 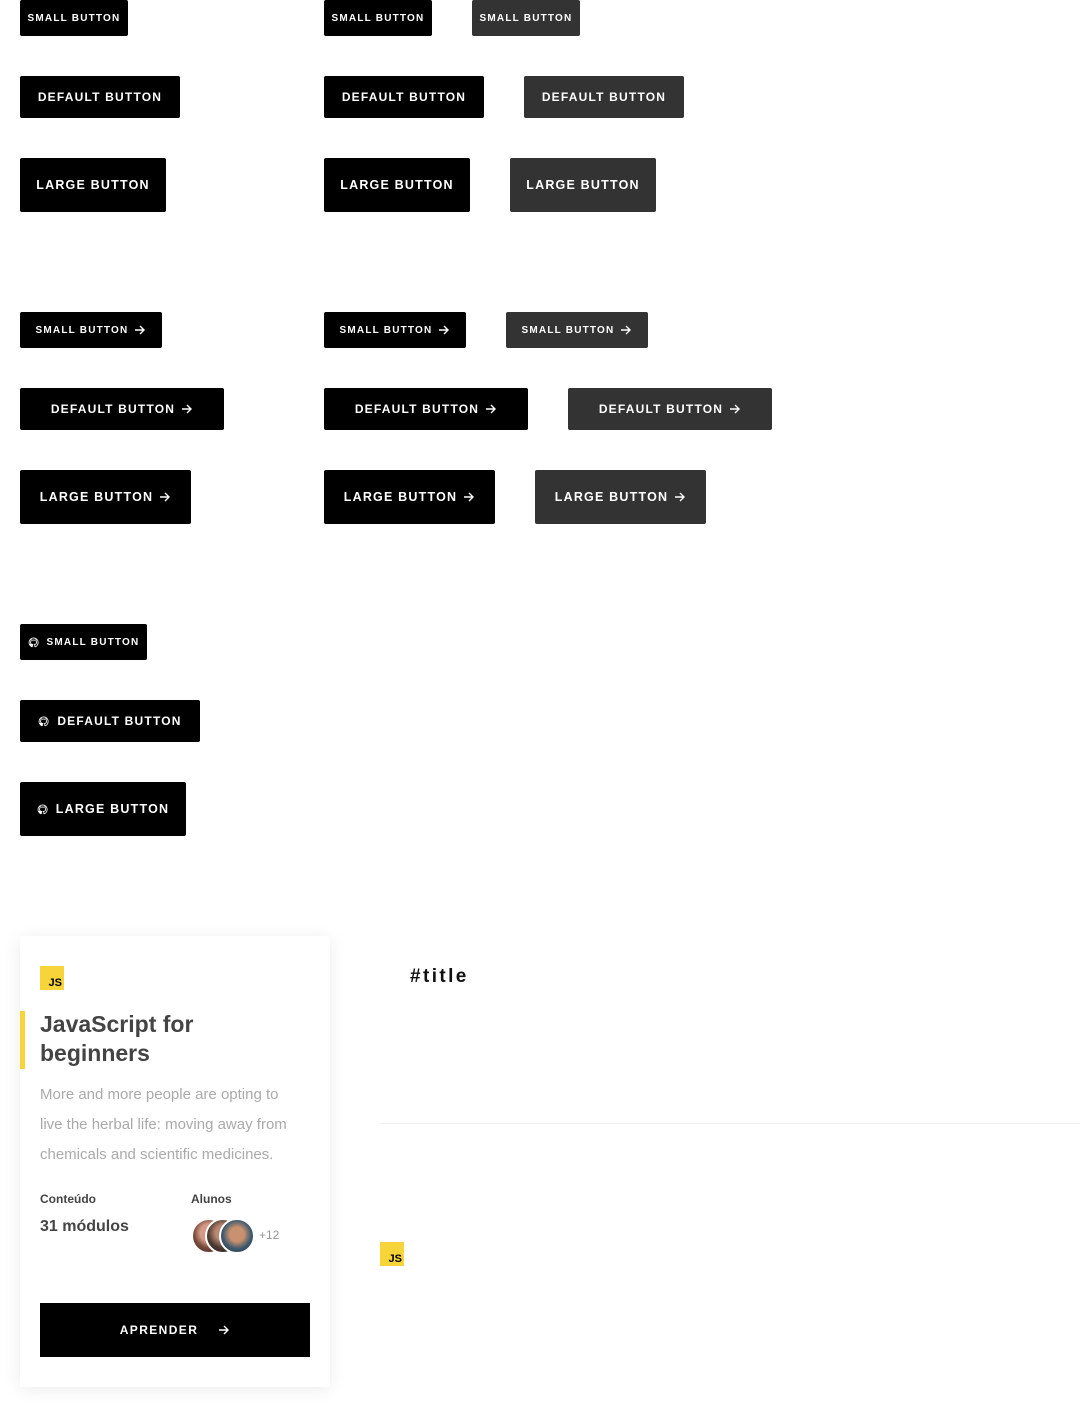 I want to click on large-github-button: LARGE BUTTON, so click(x=103, y=809).